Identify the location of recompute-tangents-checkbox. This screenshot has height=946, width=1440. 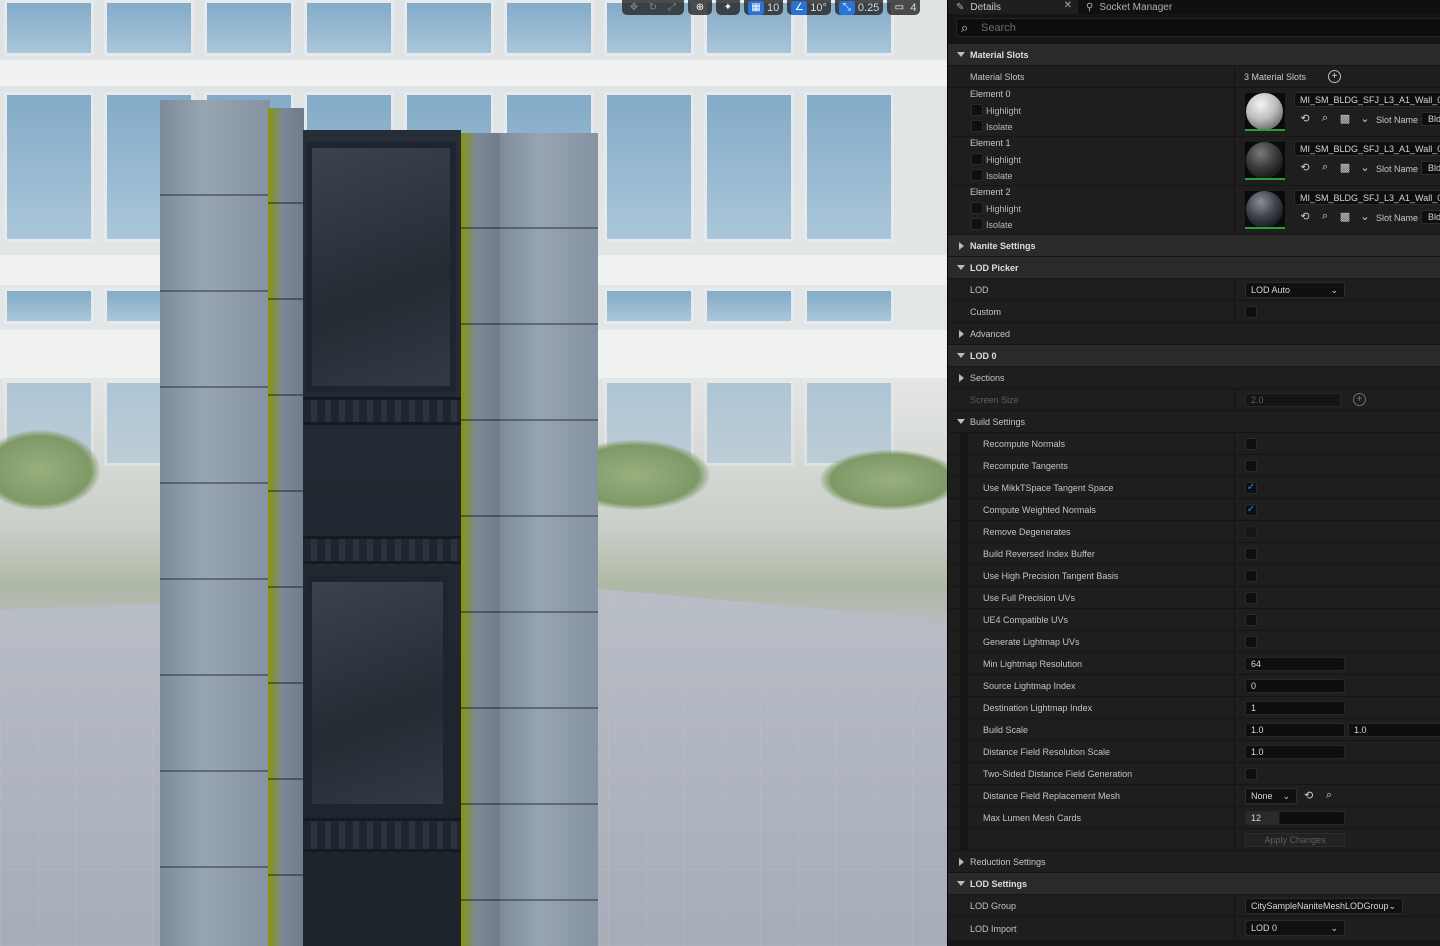
(1251, 465).